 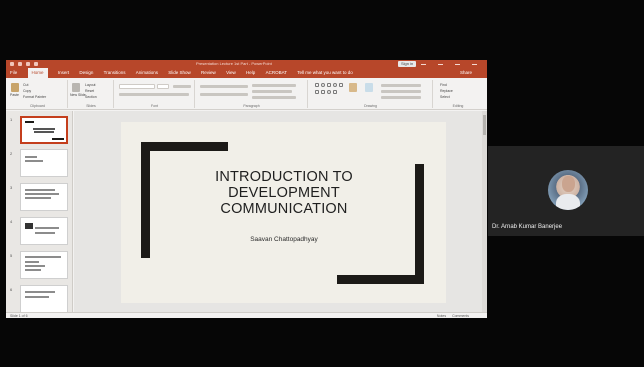 What do you see at coordinates (179, 73) in the screenshot?
I see `tab-slide-show: Slide Show` at bounding box center [179, 73].